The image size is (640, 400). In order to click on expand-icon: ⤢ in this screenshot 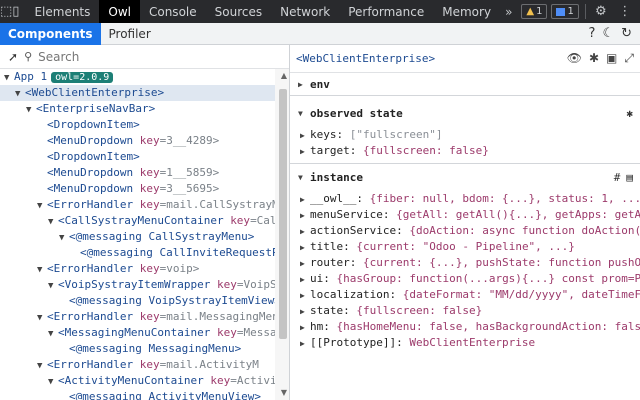, I will do `click(629, 58)`.